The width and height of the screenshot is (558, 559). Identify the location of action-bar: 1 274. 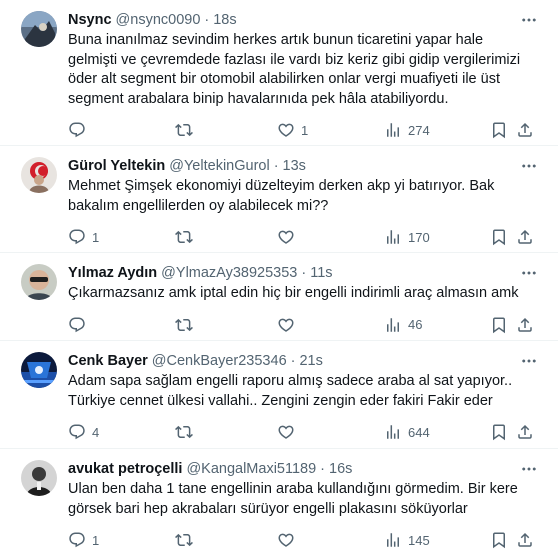
(306, 131).